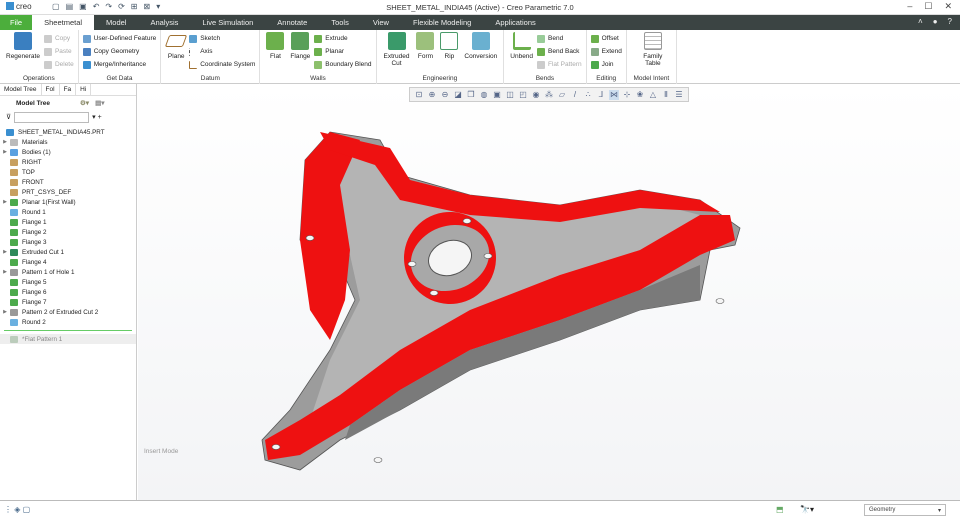  What do you see at coordinates (653, 49) in the screenshot?
I see `family-table-button: Family Table` at bounding box center [653, 49].